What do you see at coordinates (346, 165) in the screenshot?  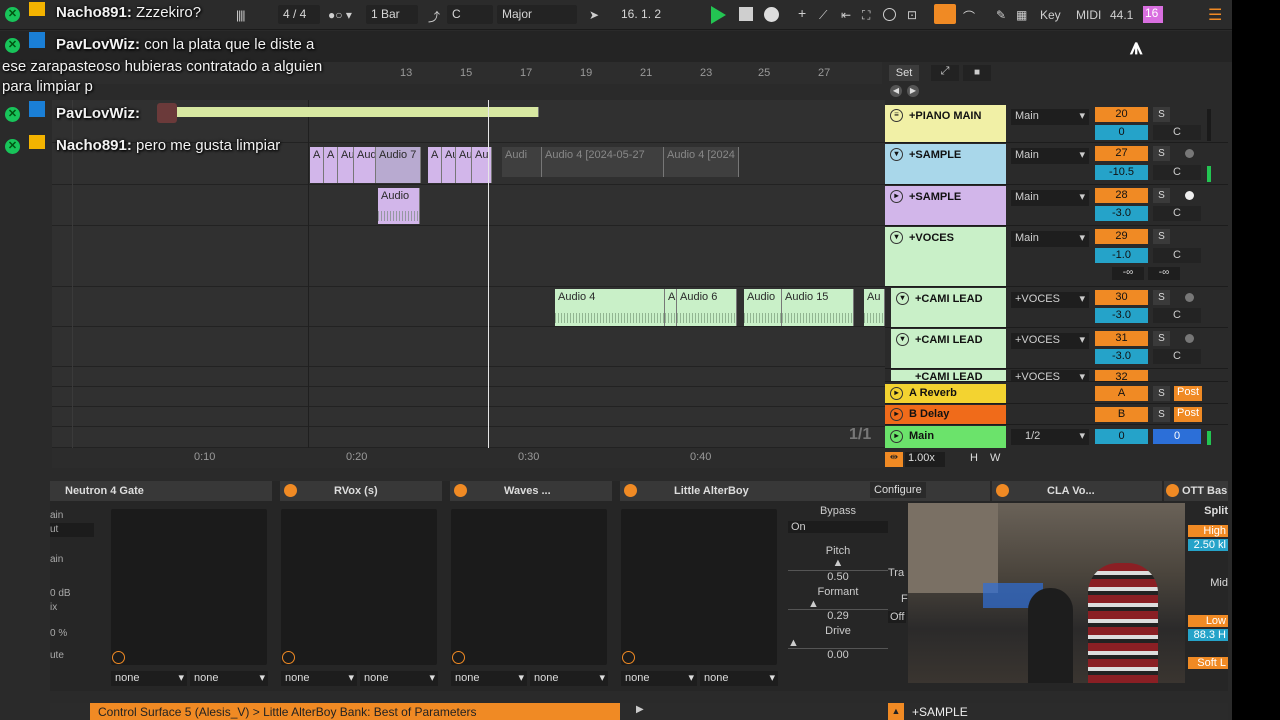 I see `clip: Au` at bounding box center [346, 165].